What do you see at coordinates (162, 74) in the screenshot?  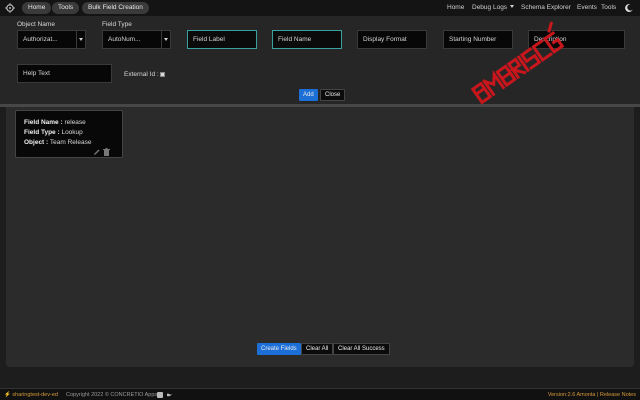 I see `external-id-checkbox` at bounding box center [162, 74].